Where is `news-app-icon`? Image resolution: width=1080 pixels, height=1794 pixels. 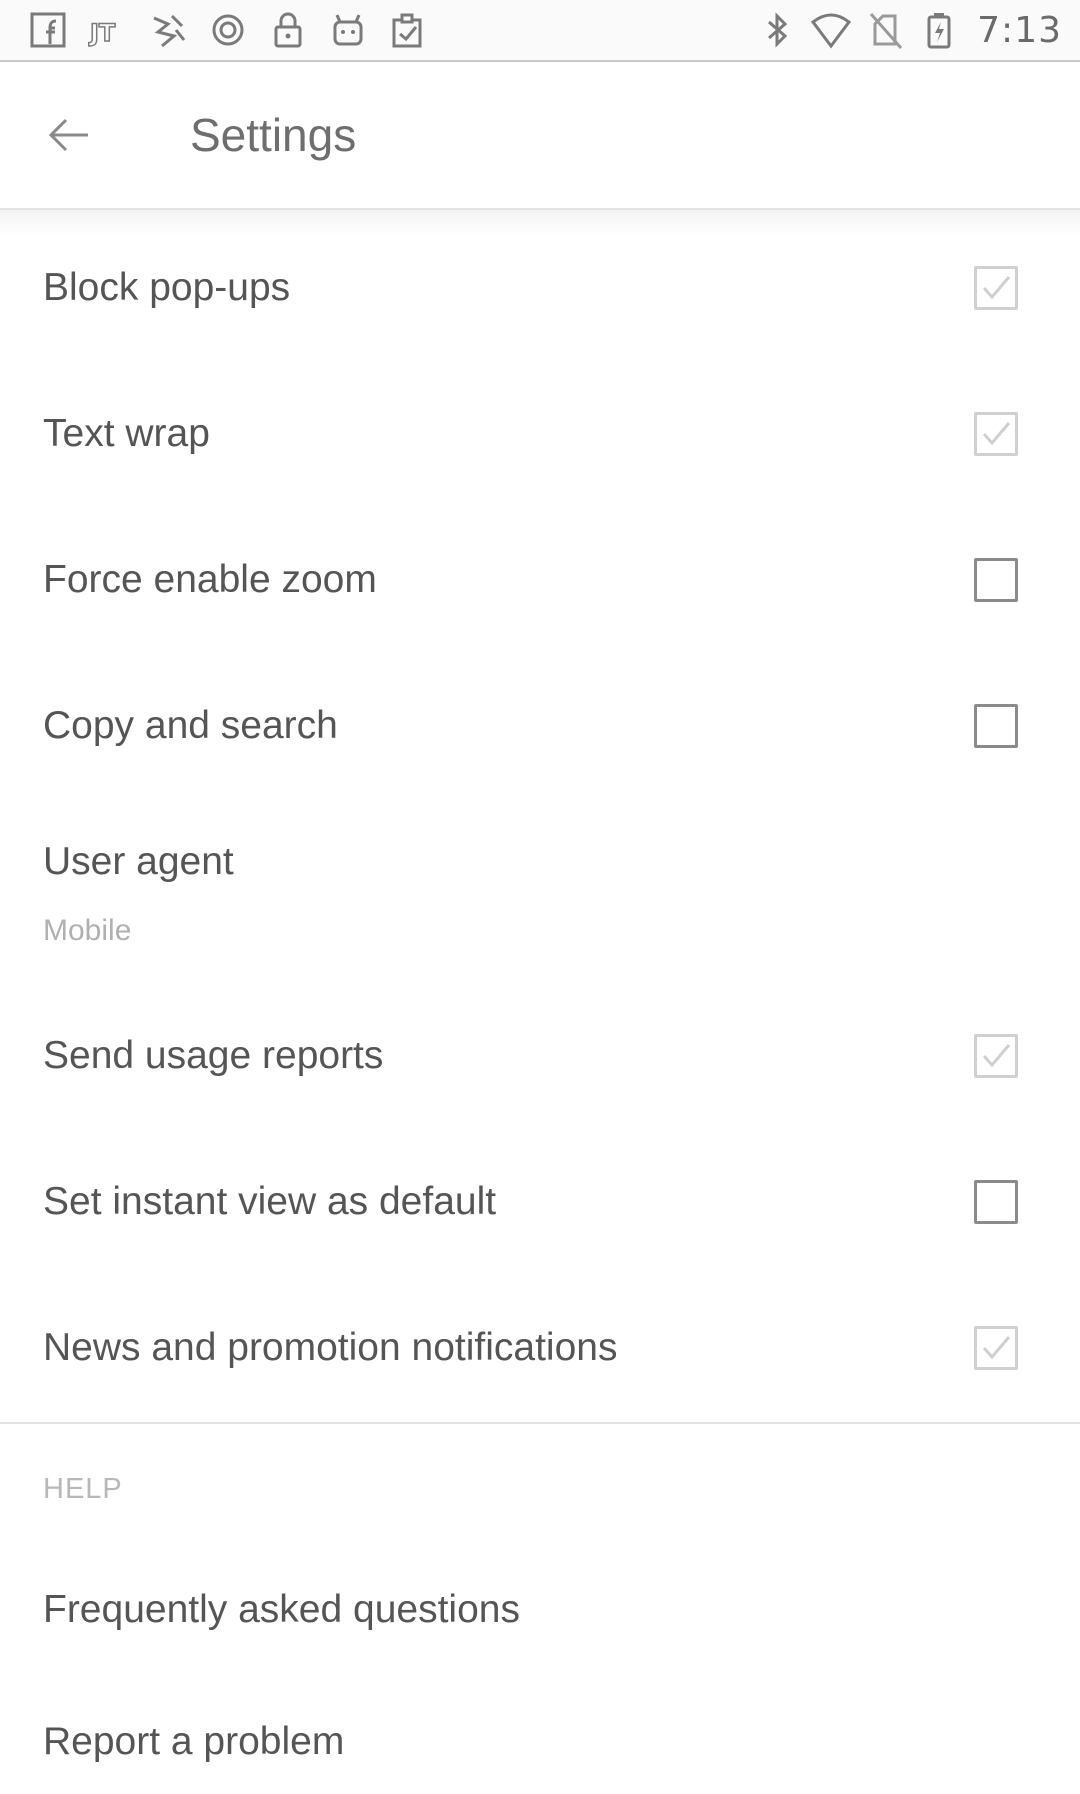
news-app-icon is located at coordinates (168, 30).